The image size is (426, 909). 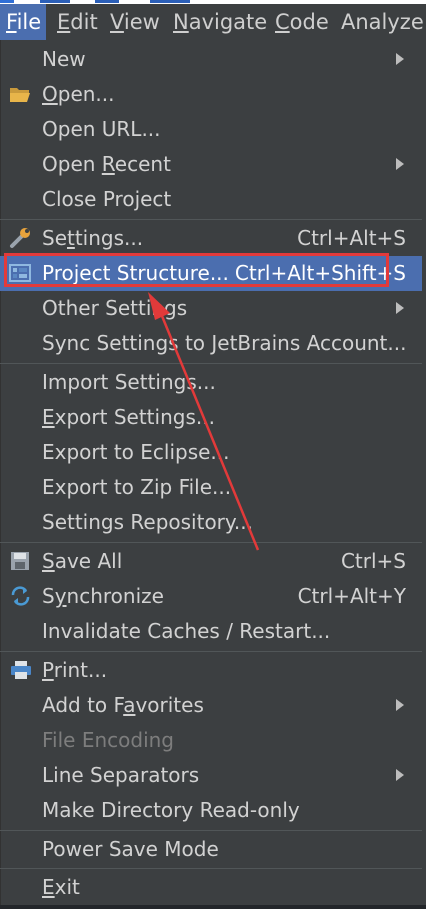 I want to click on bottom-strip, so click(x=213, y=907).